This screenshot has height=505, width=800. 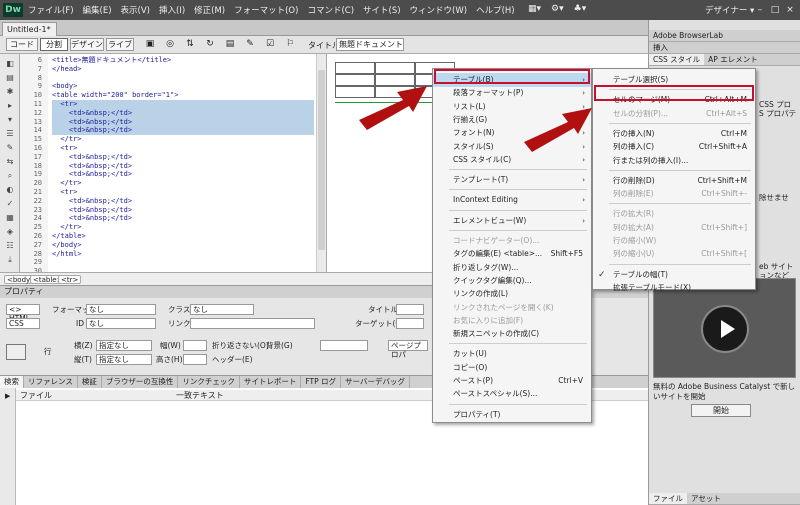 I want to click on menu-item: 挿入(I), so click(x=172, y=10).